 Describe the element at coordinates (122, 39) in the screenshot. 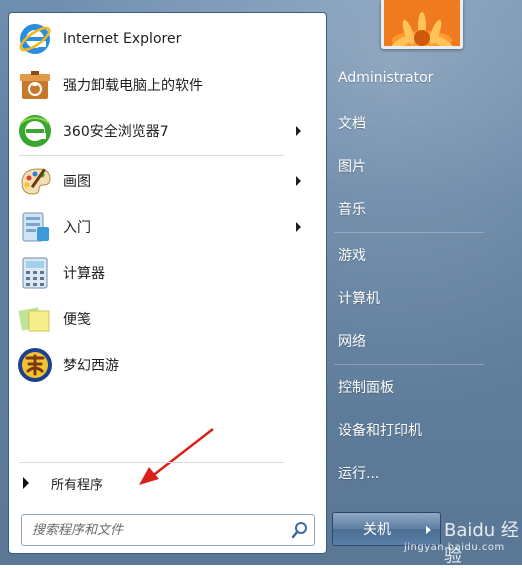

I see `program-label: Internet Explorer` at that location.